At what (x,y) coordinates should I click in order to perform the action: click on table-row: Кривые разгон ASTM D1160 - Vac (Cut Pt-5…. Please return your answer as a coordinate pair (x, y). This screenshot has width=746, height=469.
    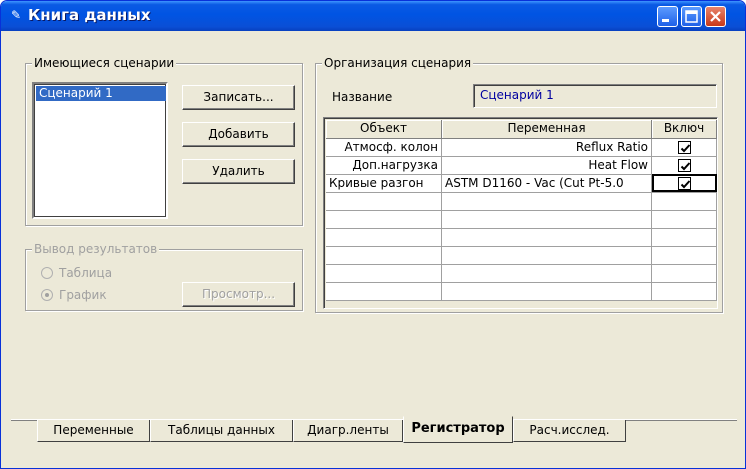
    Looking at the image, I should click on (521, 183).